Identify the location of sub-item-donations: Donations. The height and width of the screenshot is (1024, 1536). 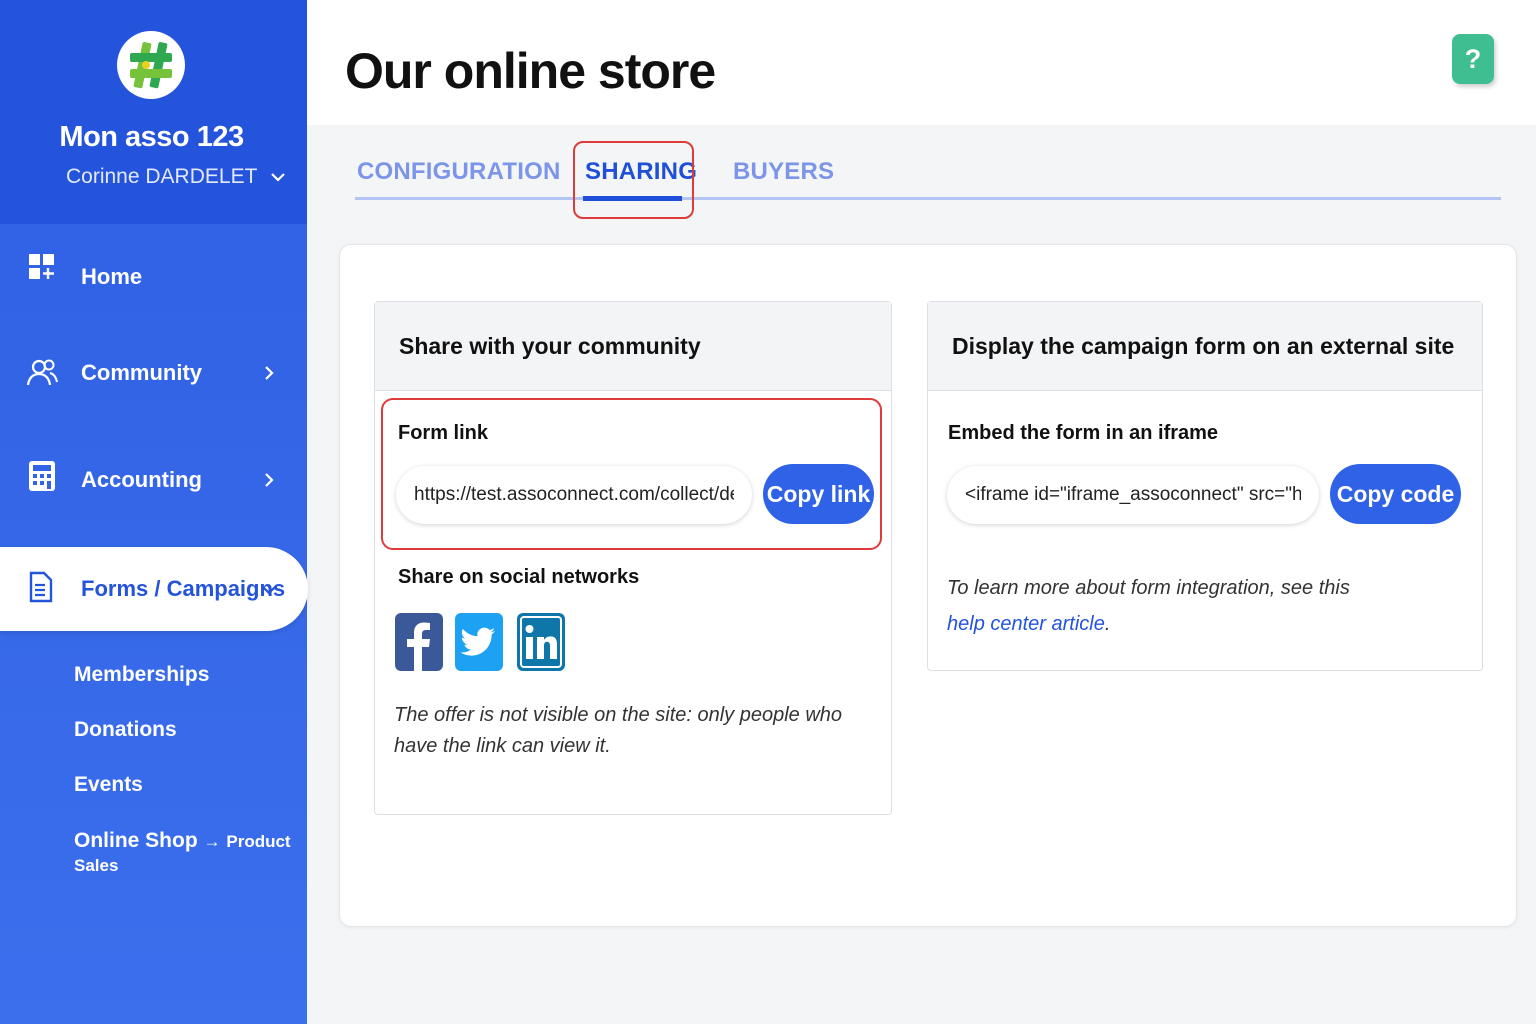
(125, 730).